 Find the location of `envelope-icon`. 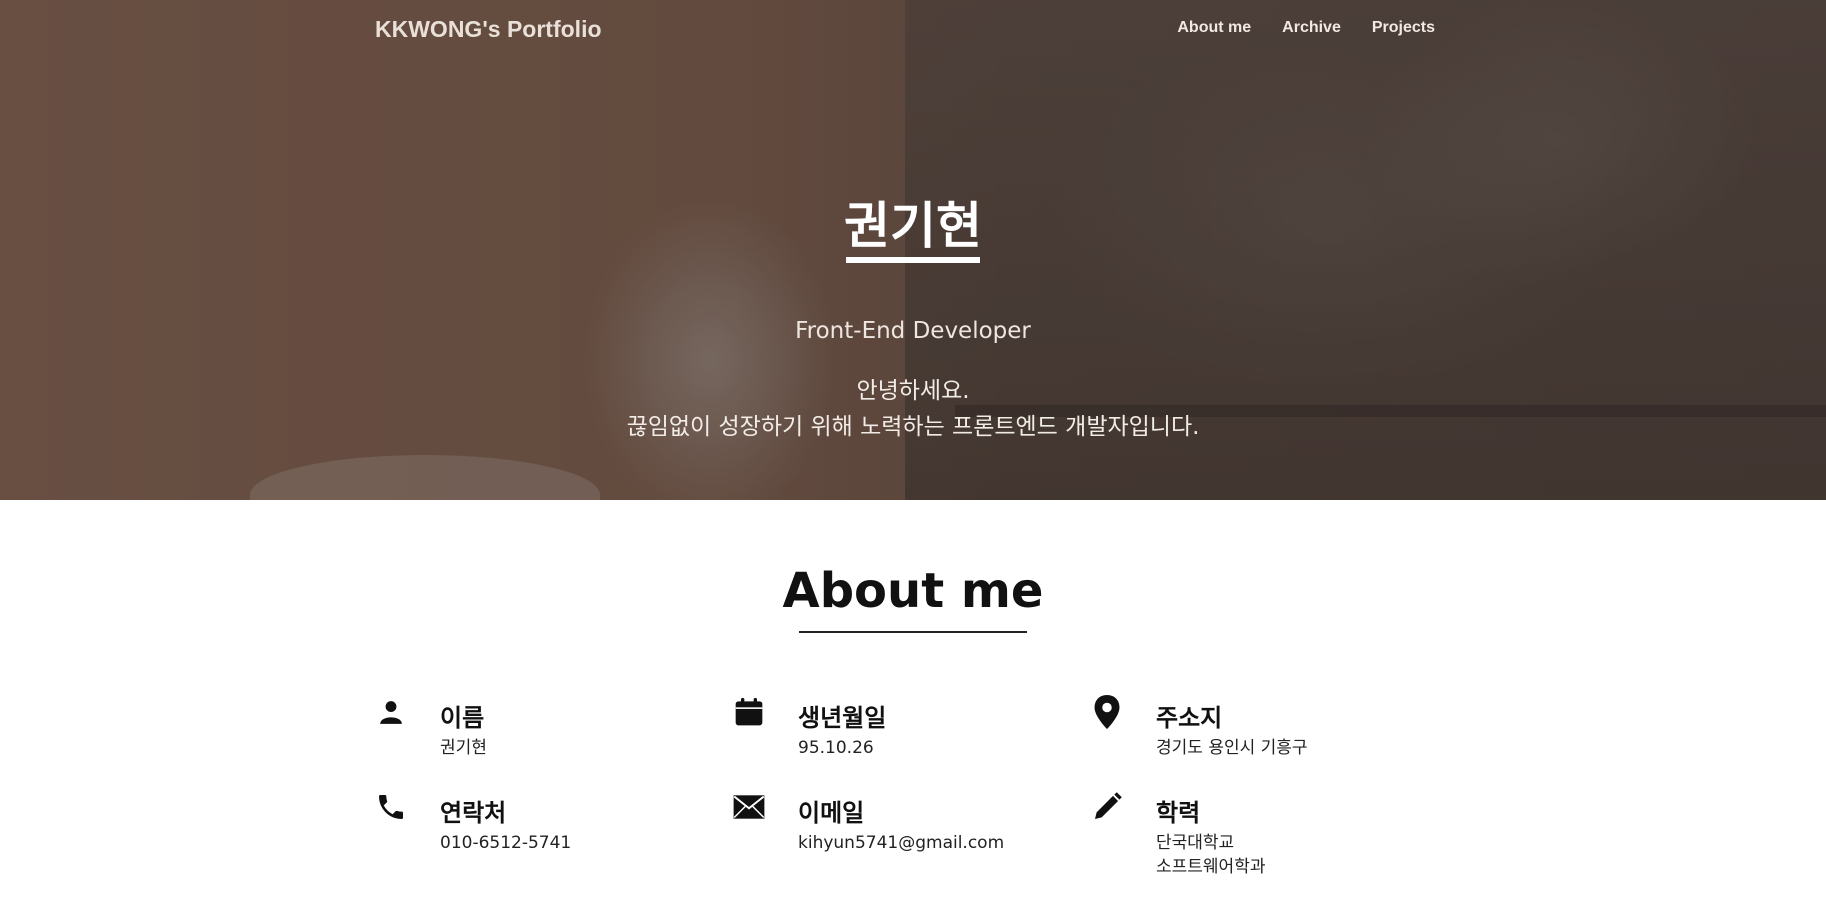

envelope-icon is located at coordinates (749, 807).